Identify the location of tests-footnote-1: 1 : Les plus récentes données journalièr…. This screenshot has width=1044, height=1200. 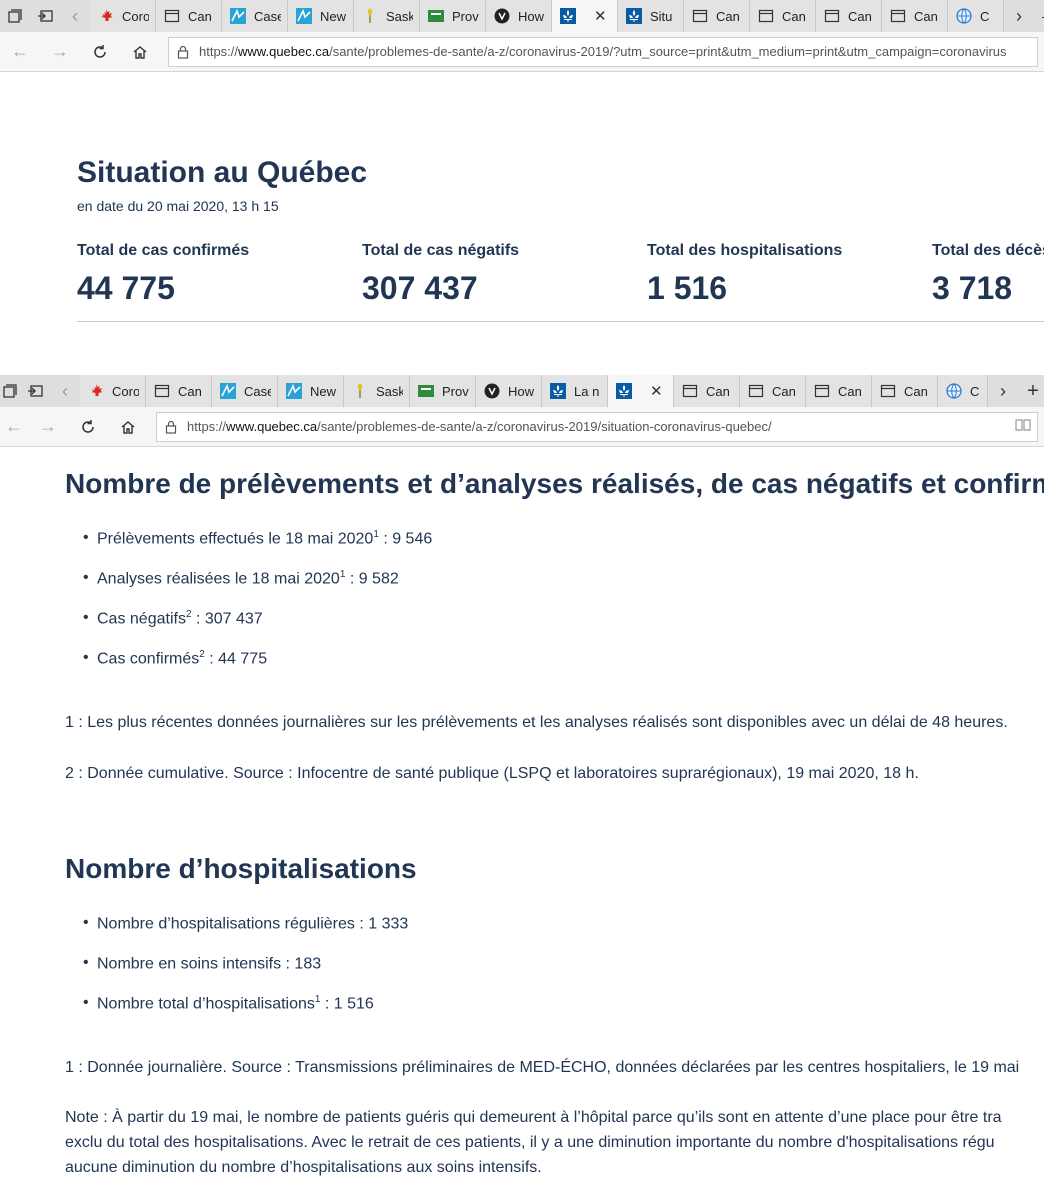
(536, 722).